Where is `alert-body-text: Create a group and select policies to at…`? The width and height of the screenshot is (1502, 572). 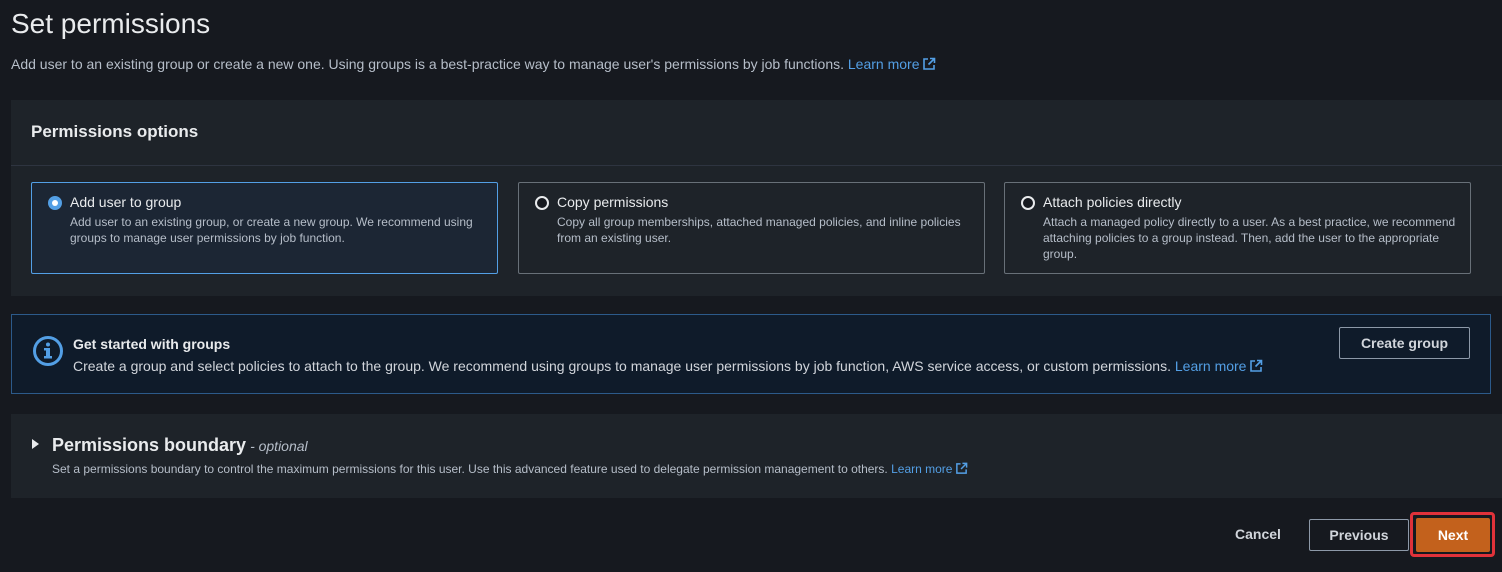 alert-body-text: Create a group and select policies to at… is located at coordinates (622, 366).